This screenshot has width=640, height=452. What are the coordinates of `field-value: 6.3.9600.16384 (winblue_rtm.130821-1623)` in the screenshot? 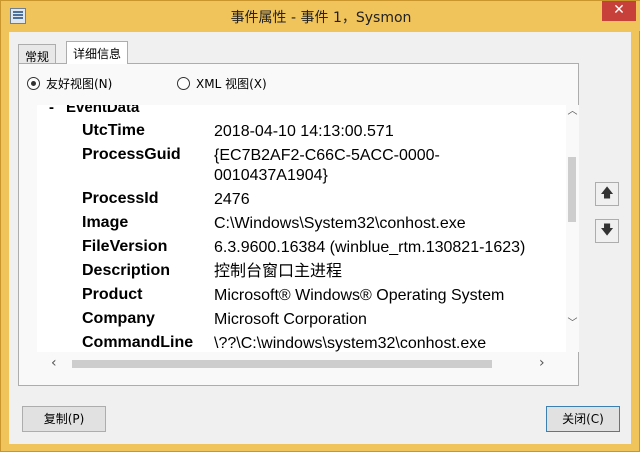 It's located at (370, 247).